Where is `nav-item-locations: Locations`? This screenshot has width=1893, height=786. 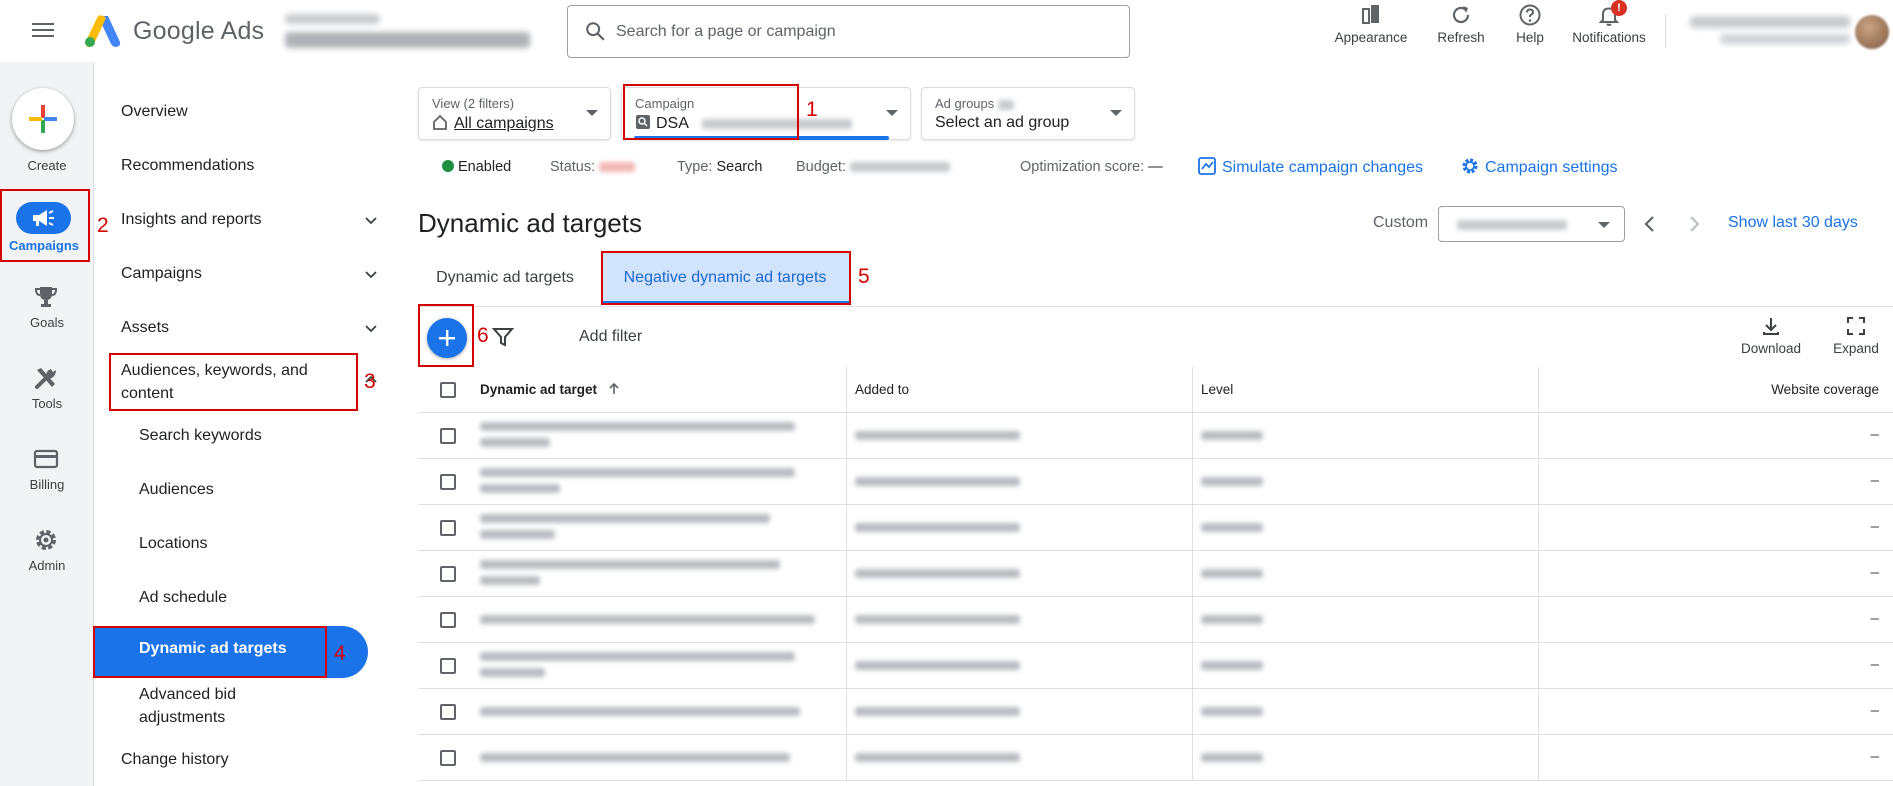 nav-item-locations: Locations is located at coordinates (254, 543).